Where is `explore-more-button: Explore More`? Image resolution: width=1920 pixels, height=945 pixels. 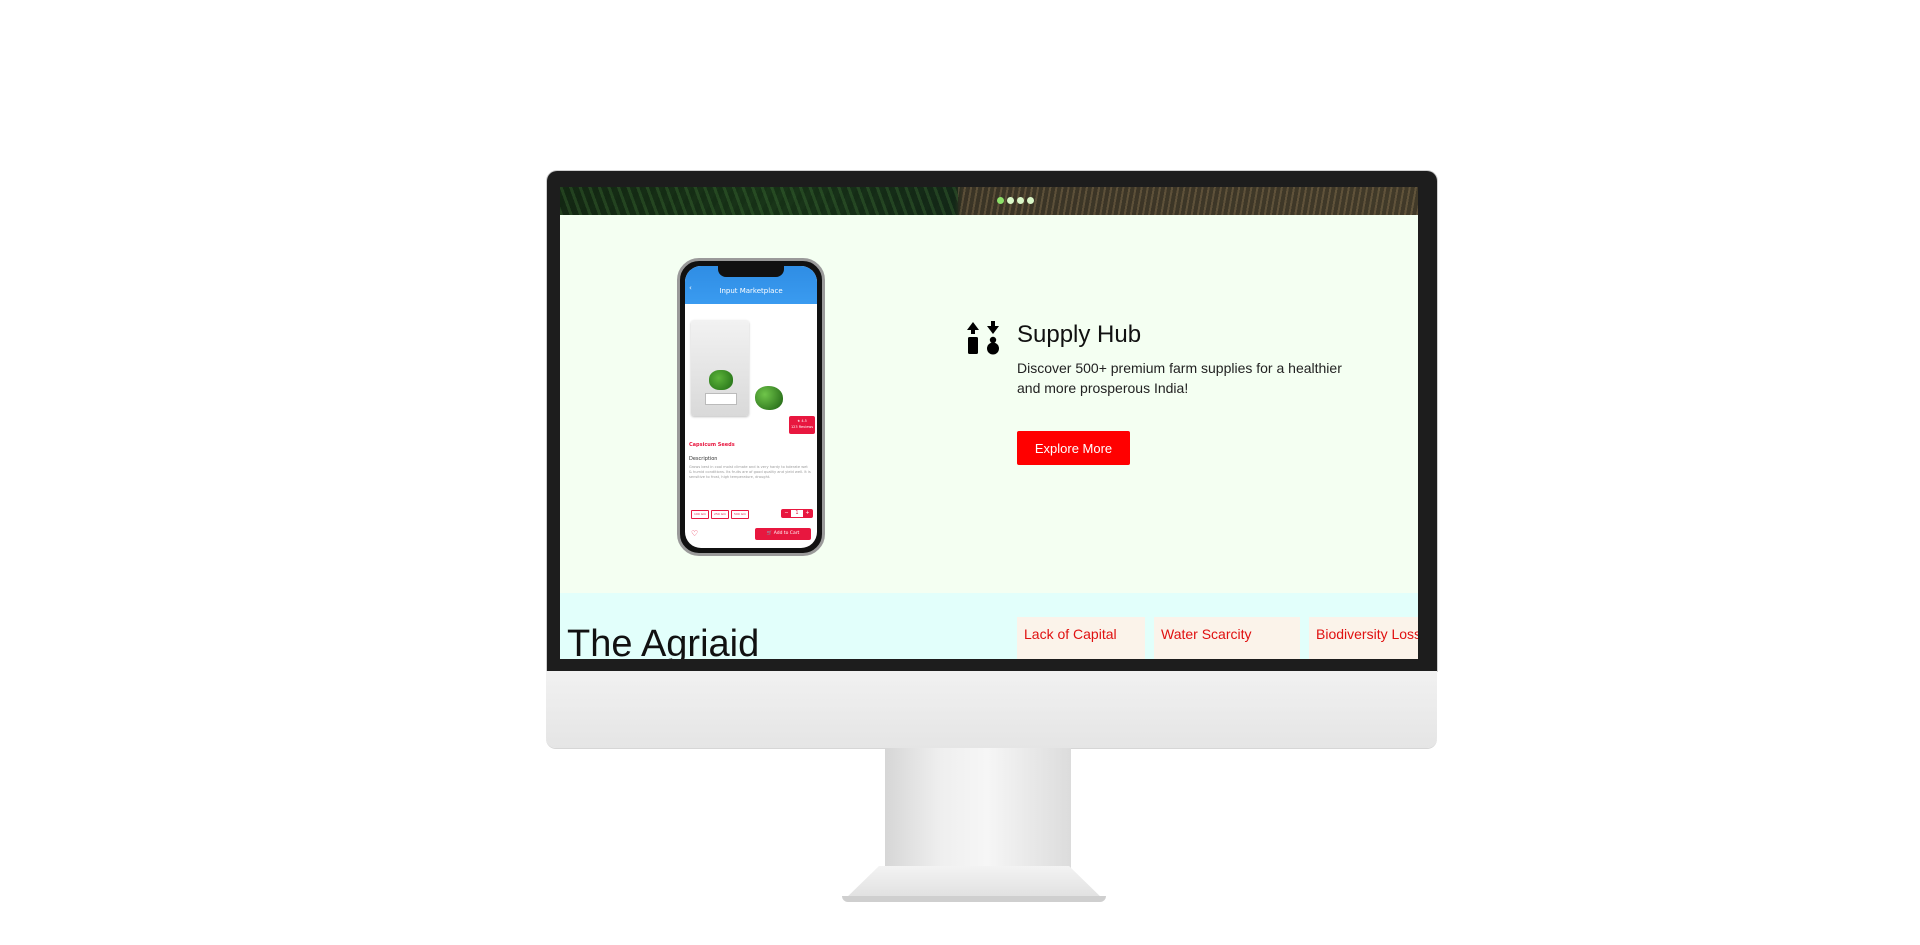
explore-more-button: Explore More is located at coordinates (1073, 448).